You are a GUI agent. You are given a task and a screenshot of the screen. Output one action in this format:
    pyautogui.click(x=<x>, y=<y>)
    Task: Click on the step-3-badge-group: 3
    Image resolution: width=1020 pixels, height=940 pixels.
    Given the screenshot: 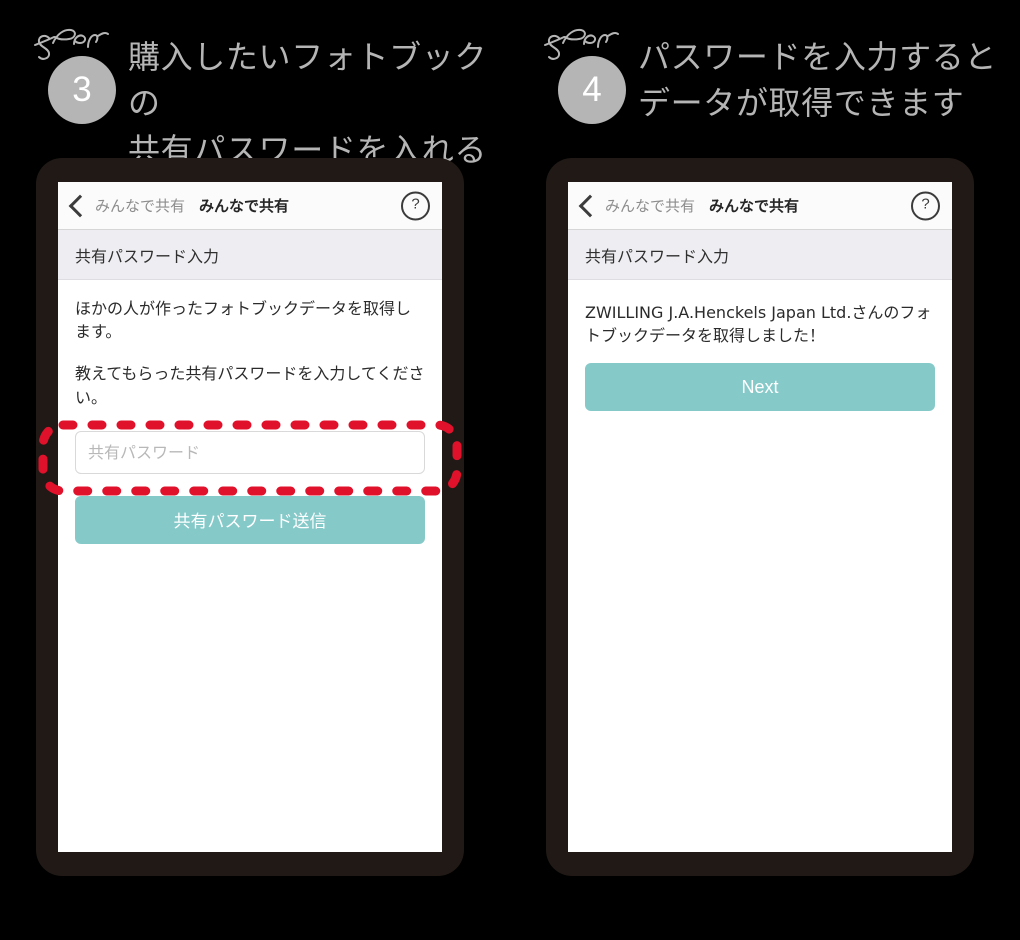 What is the action you would take?
    pyautogui.click(x=73, y=77)
    